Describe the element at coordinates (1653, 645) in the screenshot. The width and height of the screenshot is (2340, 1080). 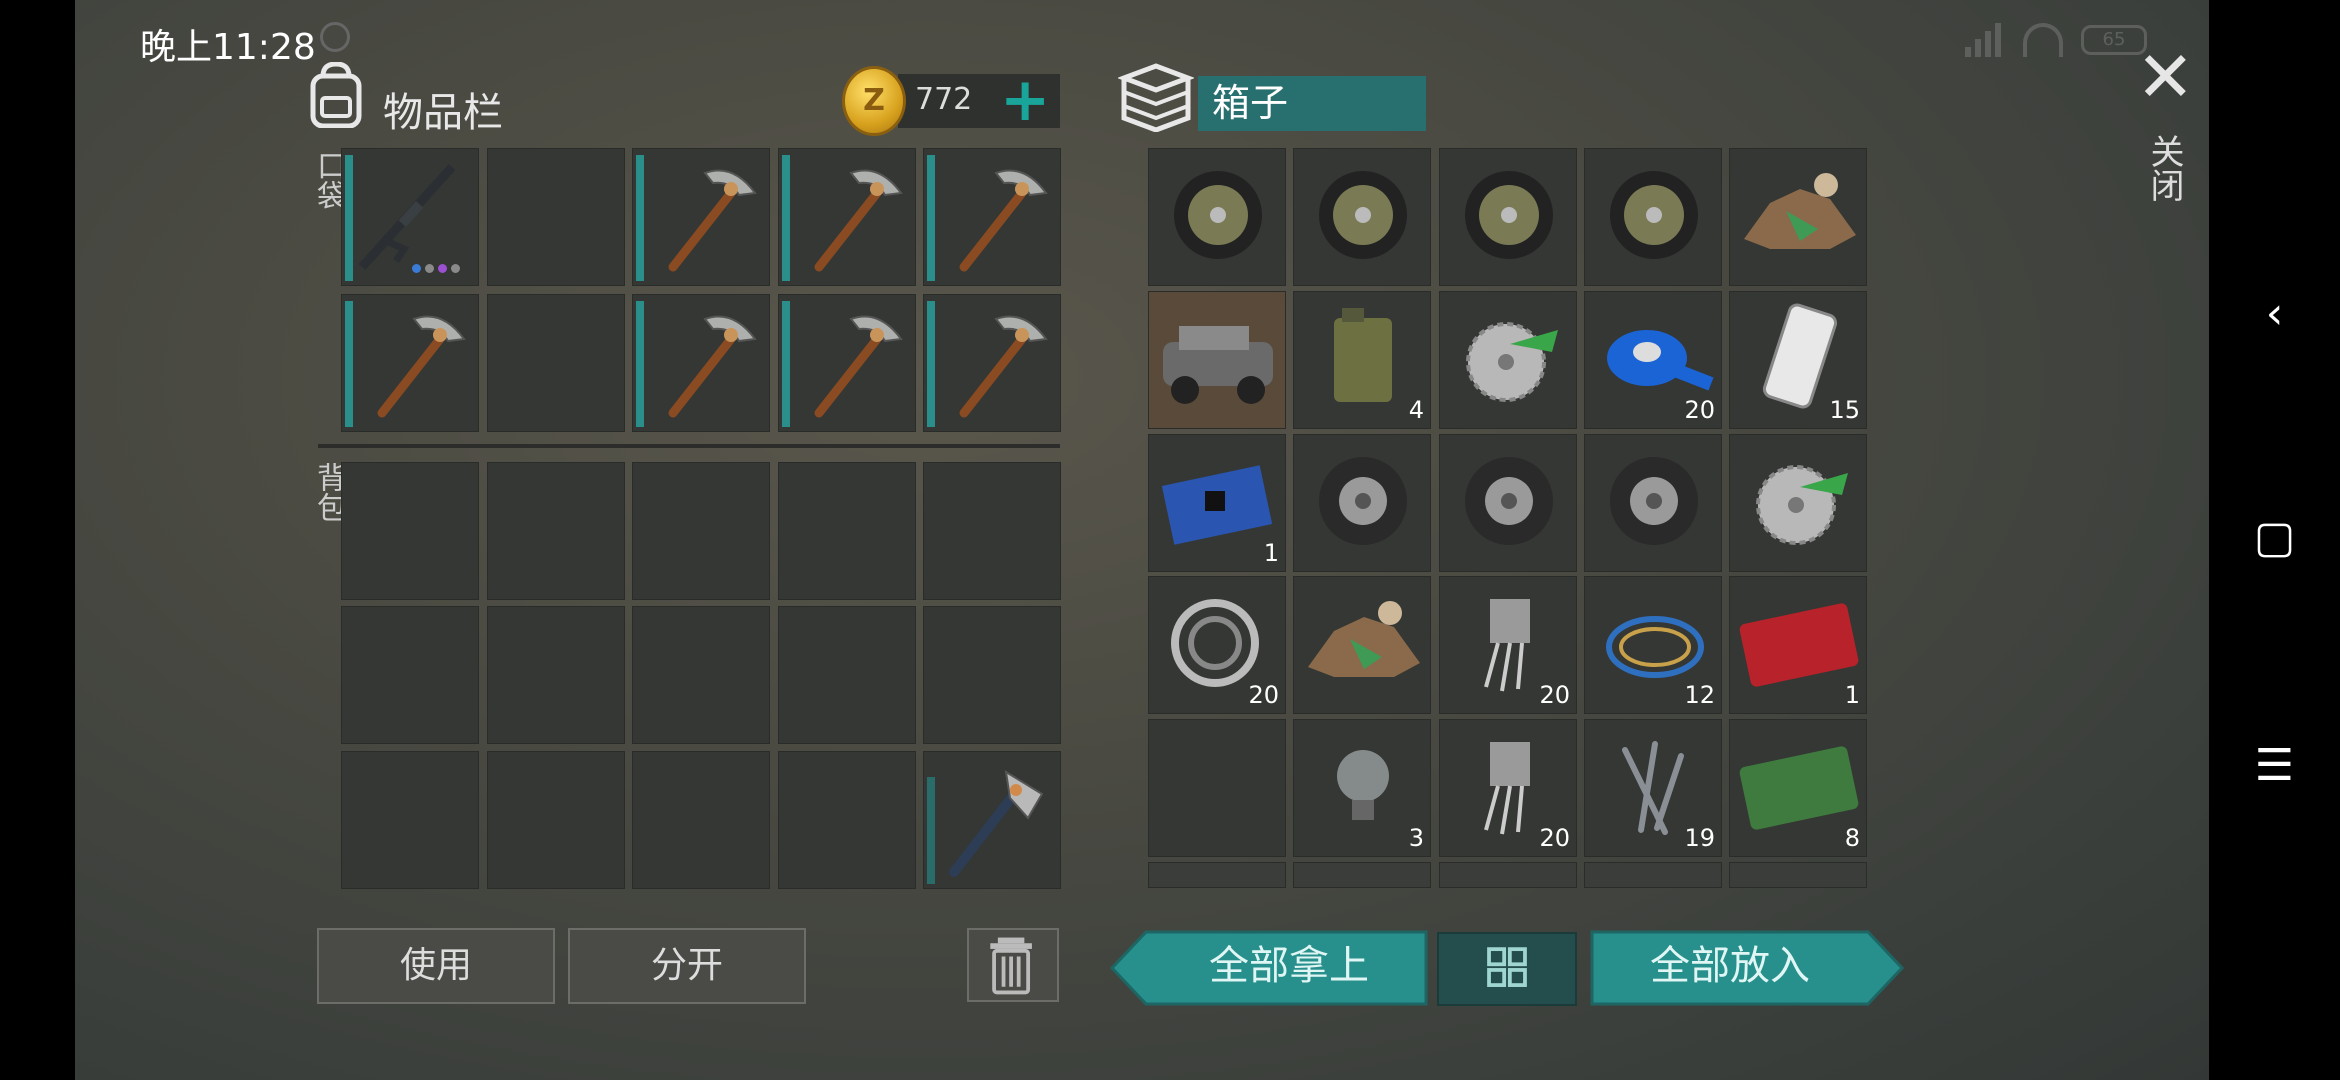
I see `slot: 12` at that location.